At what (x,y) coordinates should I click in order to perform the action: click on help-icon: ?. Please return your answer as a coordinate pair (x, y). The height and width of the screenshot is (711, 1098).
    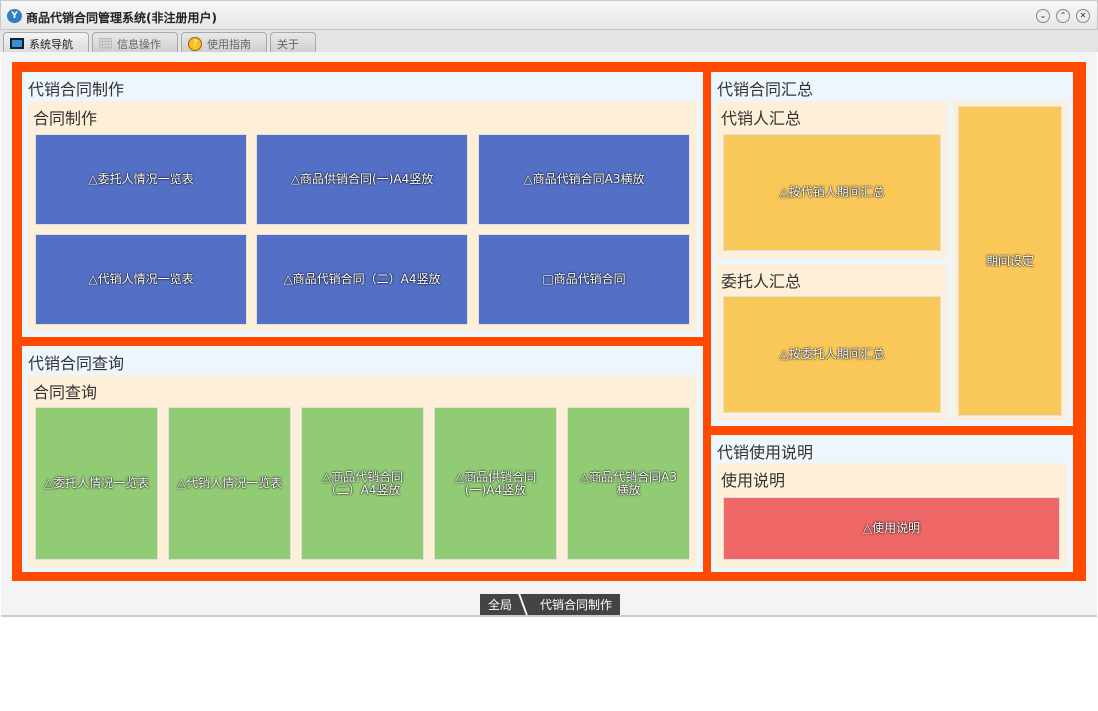
    Looking at the image, I should click on (195, 43).